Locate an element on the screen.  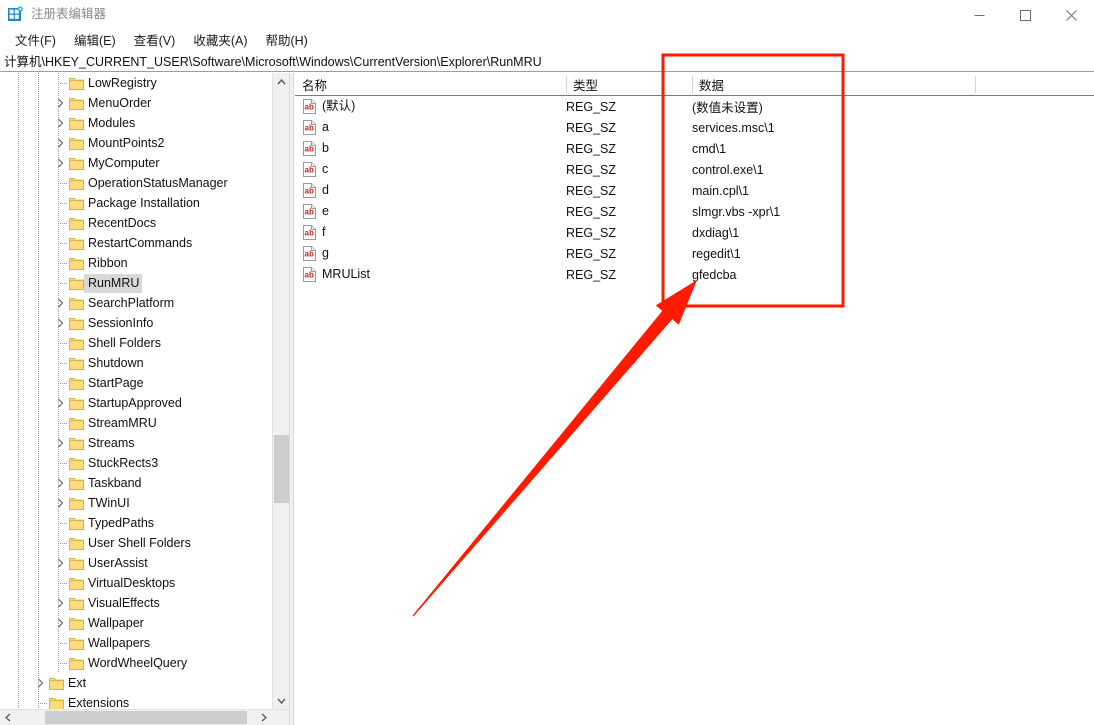
menu-view: 查看(V) is located at coordinates (155, 41).